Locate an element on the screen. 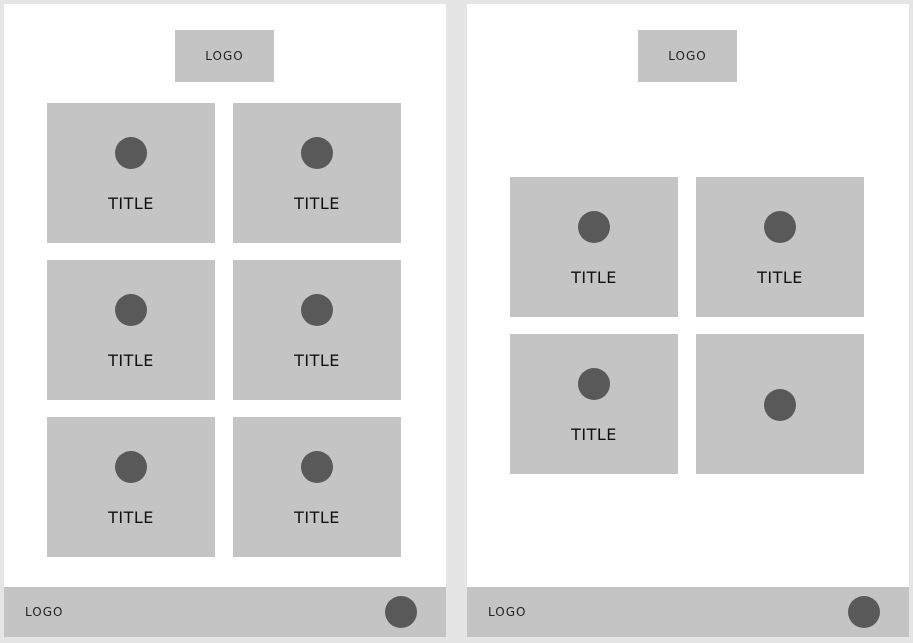 The image size is (913, 643). grid-card is located at coordinates (780, 404).